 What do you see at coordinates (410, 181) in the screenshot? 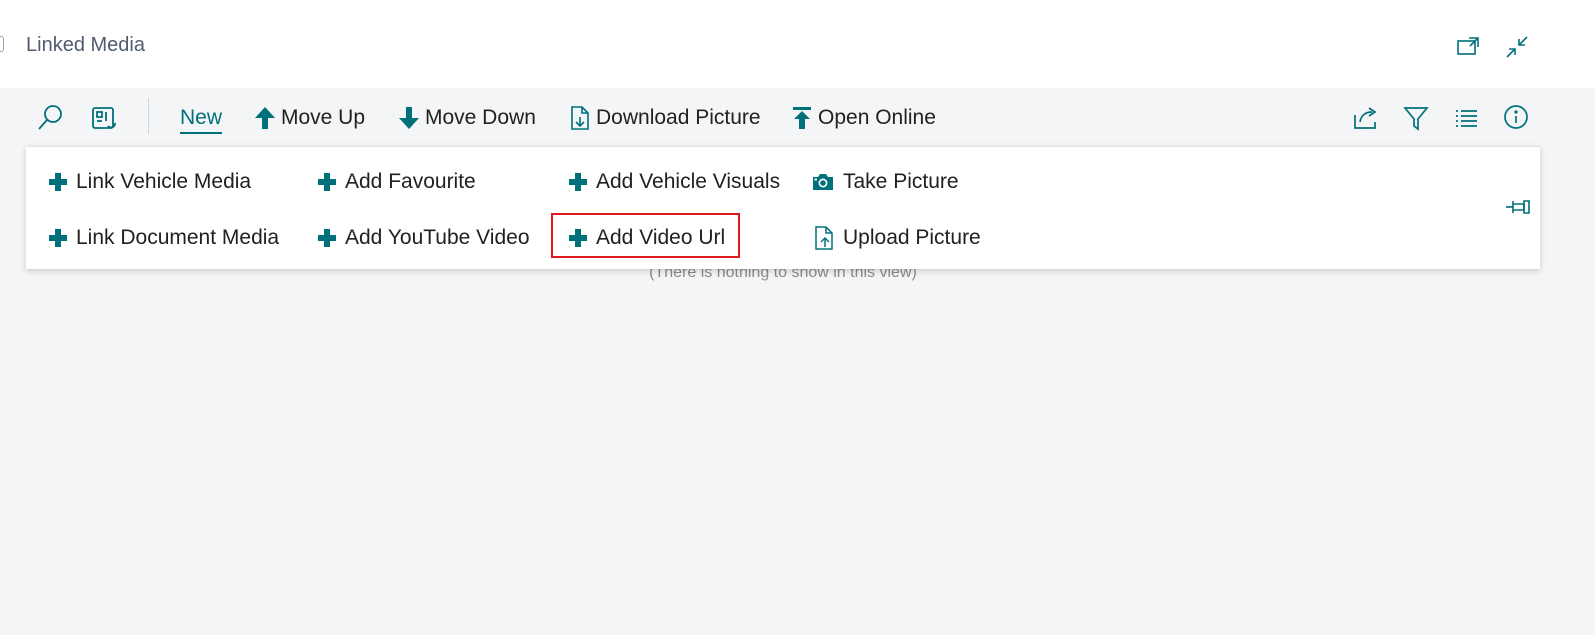
I see `item-label: Add Favourite` at bounding box center [410, 181].